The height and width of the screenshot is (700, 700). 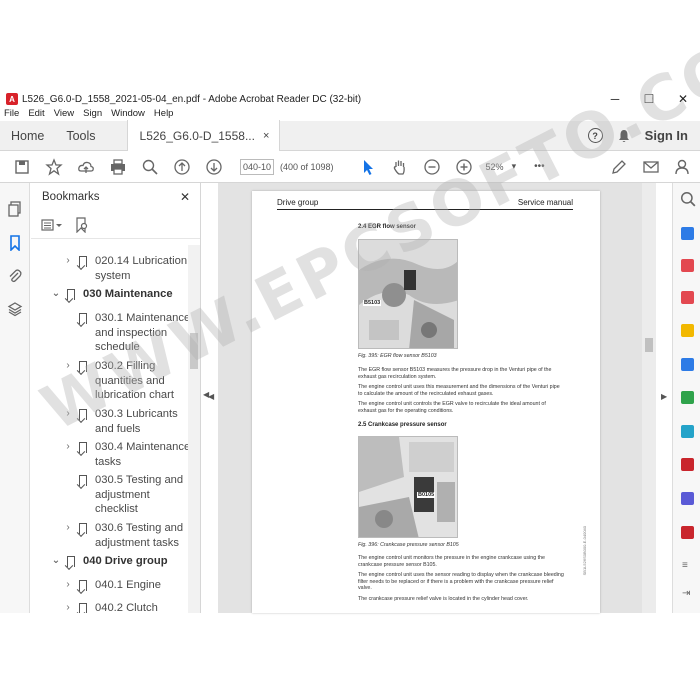 What do you see at coordinates (683, 167) in the screenshot?
I see `share-user-icon` at bounding box center [683, 167].